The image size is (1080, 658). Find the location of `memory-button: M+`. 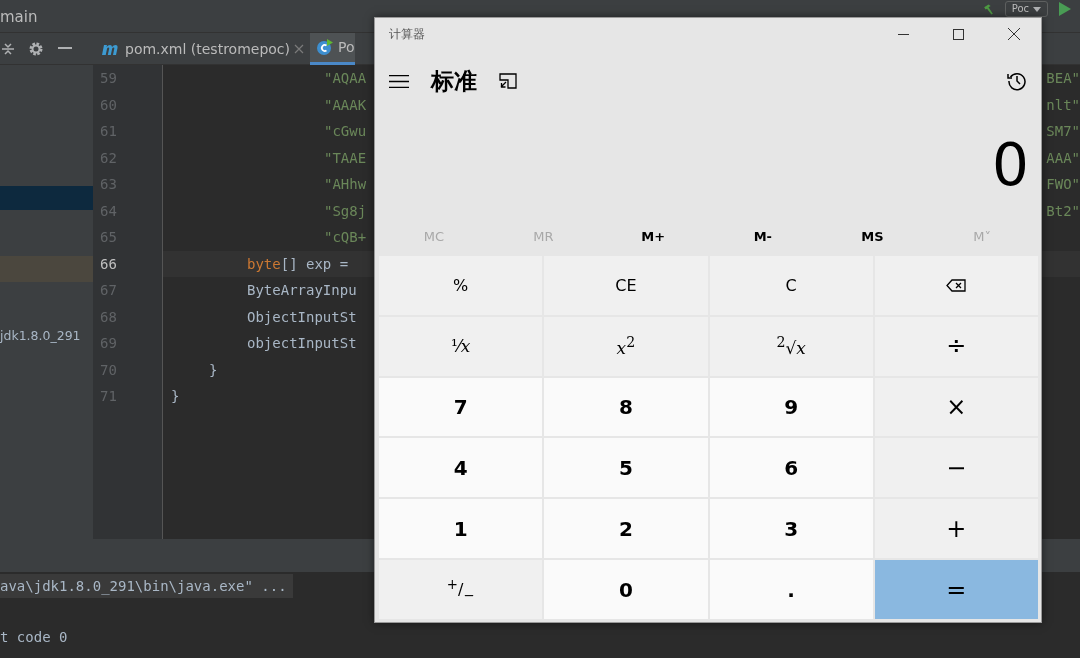

memory-button: M+ is located at coordinates (653, 236).